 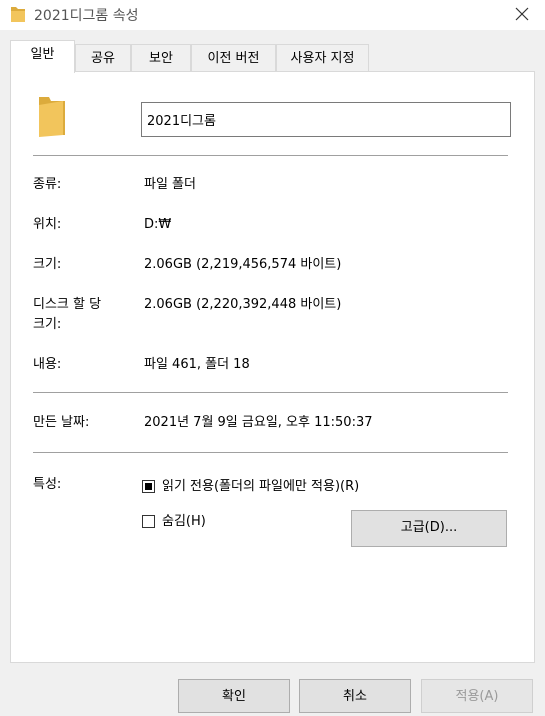 What do you see at coordinates (243, 264) in the screenshot?
I see `size-value: 2.06GB (2,219,456,574 바이트)` at bounding box center [243, 264].